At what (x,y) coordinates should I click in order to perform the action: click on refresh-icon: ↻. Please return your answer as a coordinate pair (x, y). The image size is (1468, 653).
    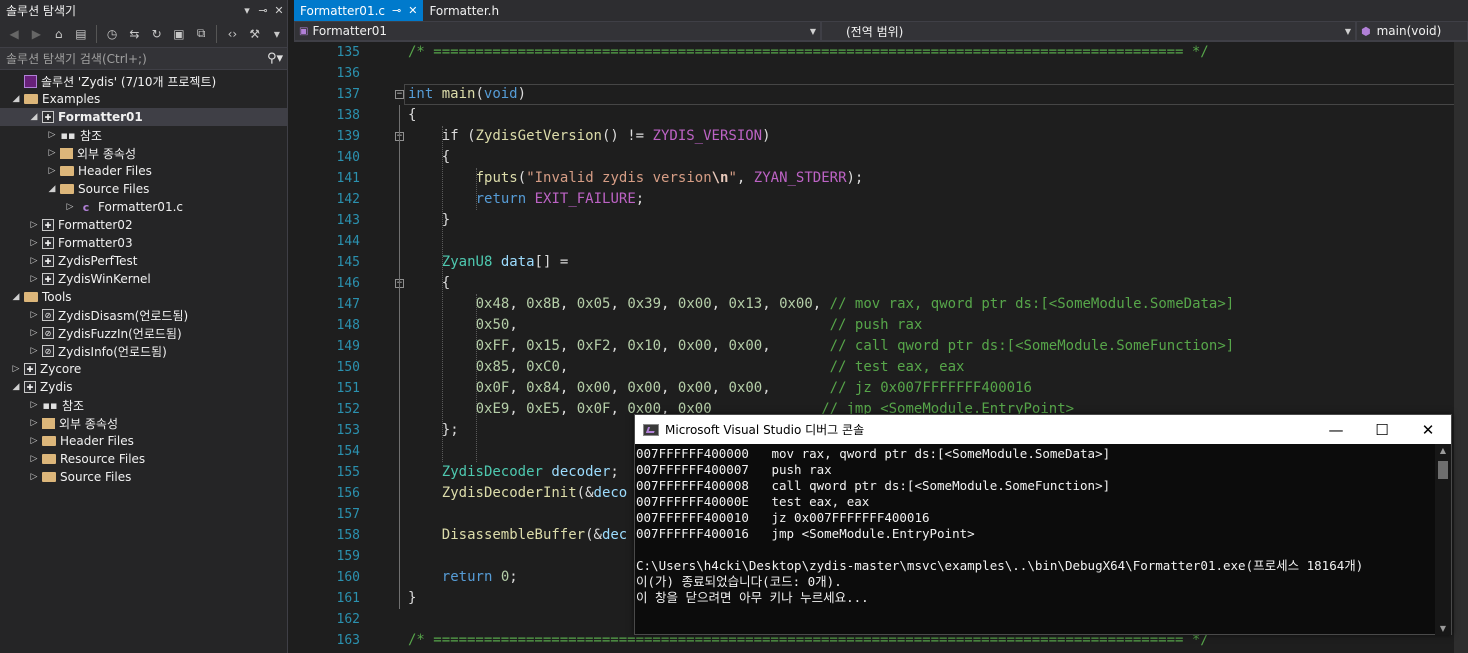
    Looking at the image, I should click on (157, 34).